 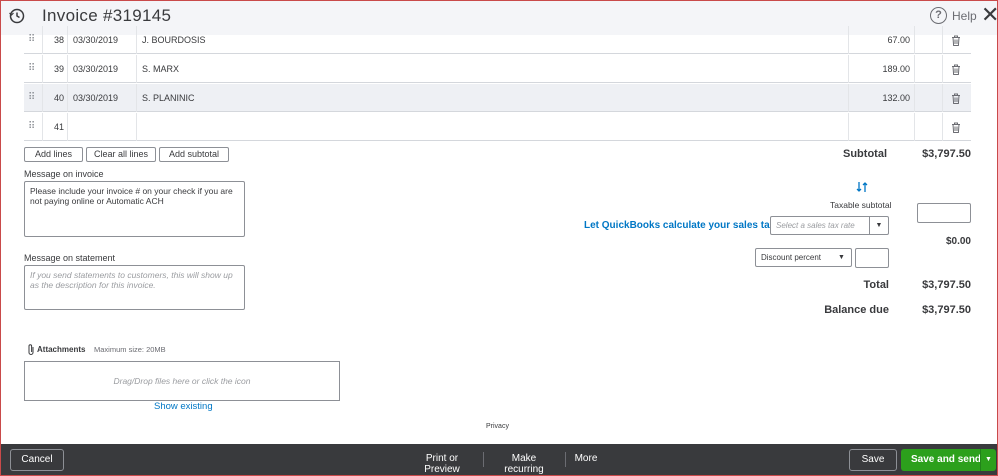 I want to click on print-preview-button: Print or Preview, so click(x=442, y=464).